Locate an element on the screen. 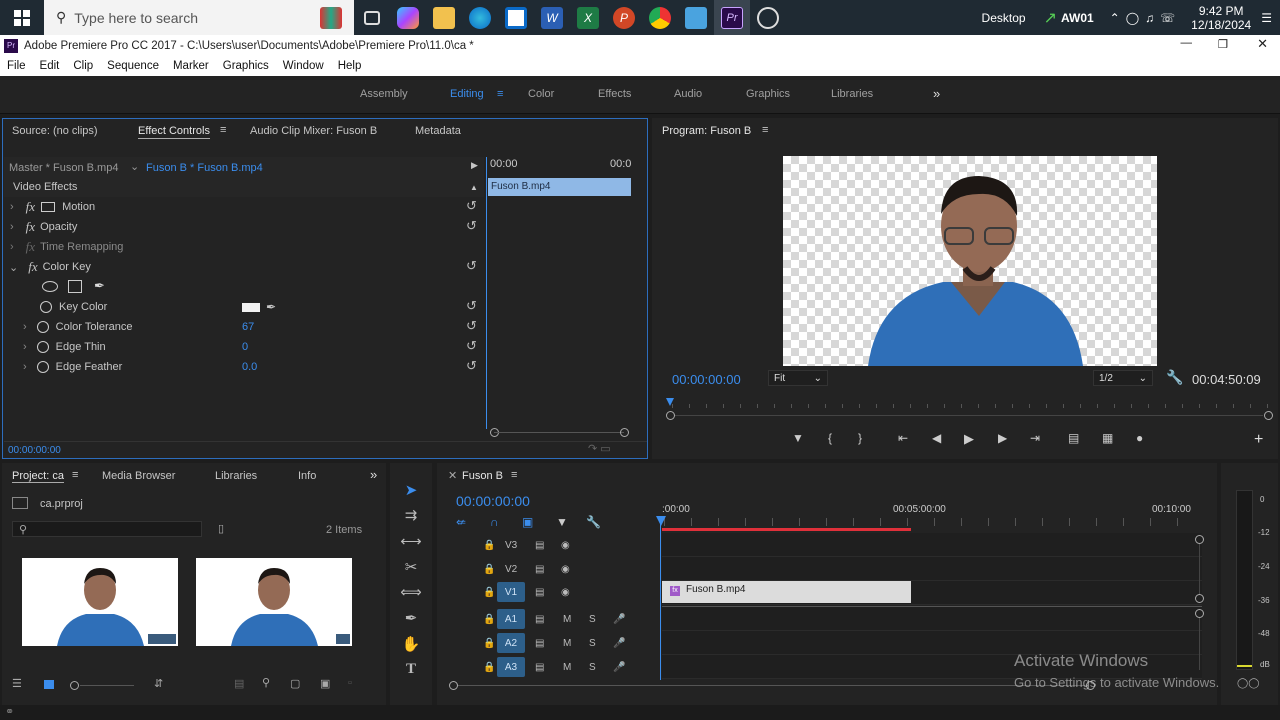 Image resolution: width=1280 pixels, height=720 pixels. mark-in-icon: { is located at coordinates (830, 438).